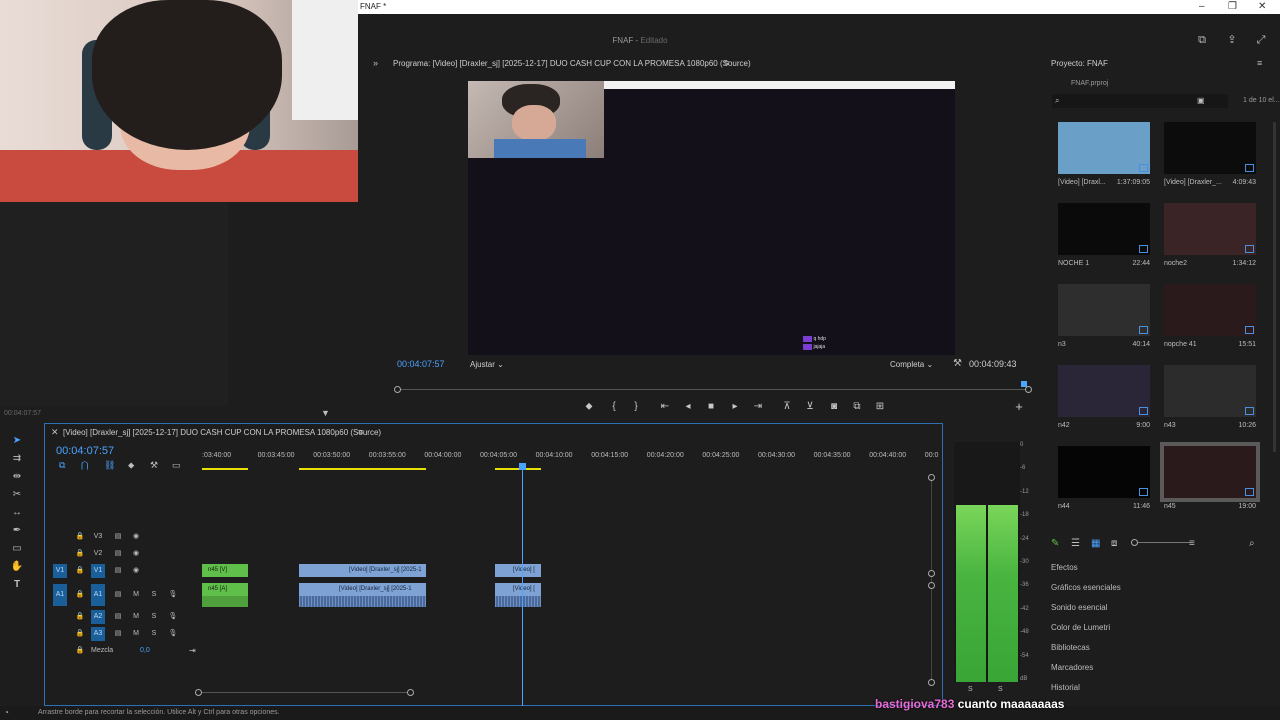 Image resolution: width=1280 pixels, height=720 pixels. Describe the element at coordinates (1134, 542) in the screenshot. I see `thumb-size-knob` at that location.